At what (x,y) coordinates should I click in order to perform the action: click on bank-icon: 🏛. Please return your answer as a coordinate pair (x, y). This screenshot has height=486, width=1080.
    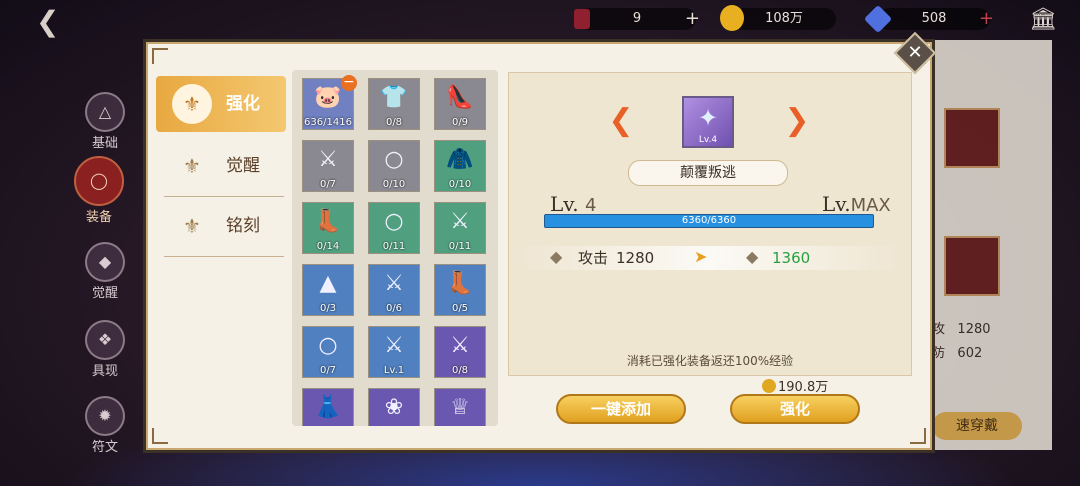
    Looking at the image, I should click on (1043, 19).